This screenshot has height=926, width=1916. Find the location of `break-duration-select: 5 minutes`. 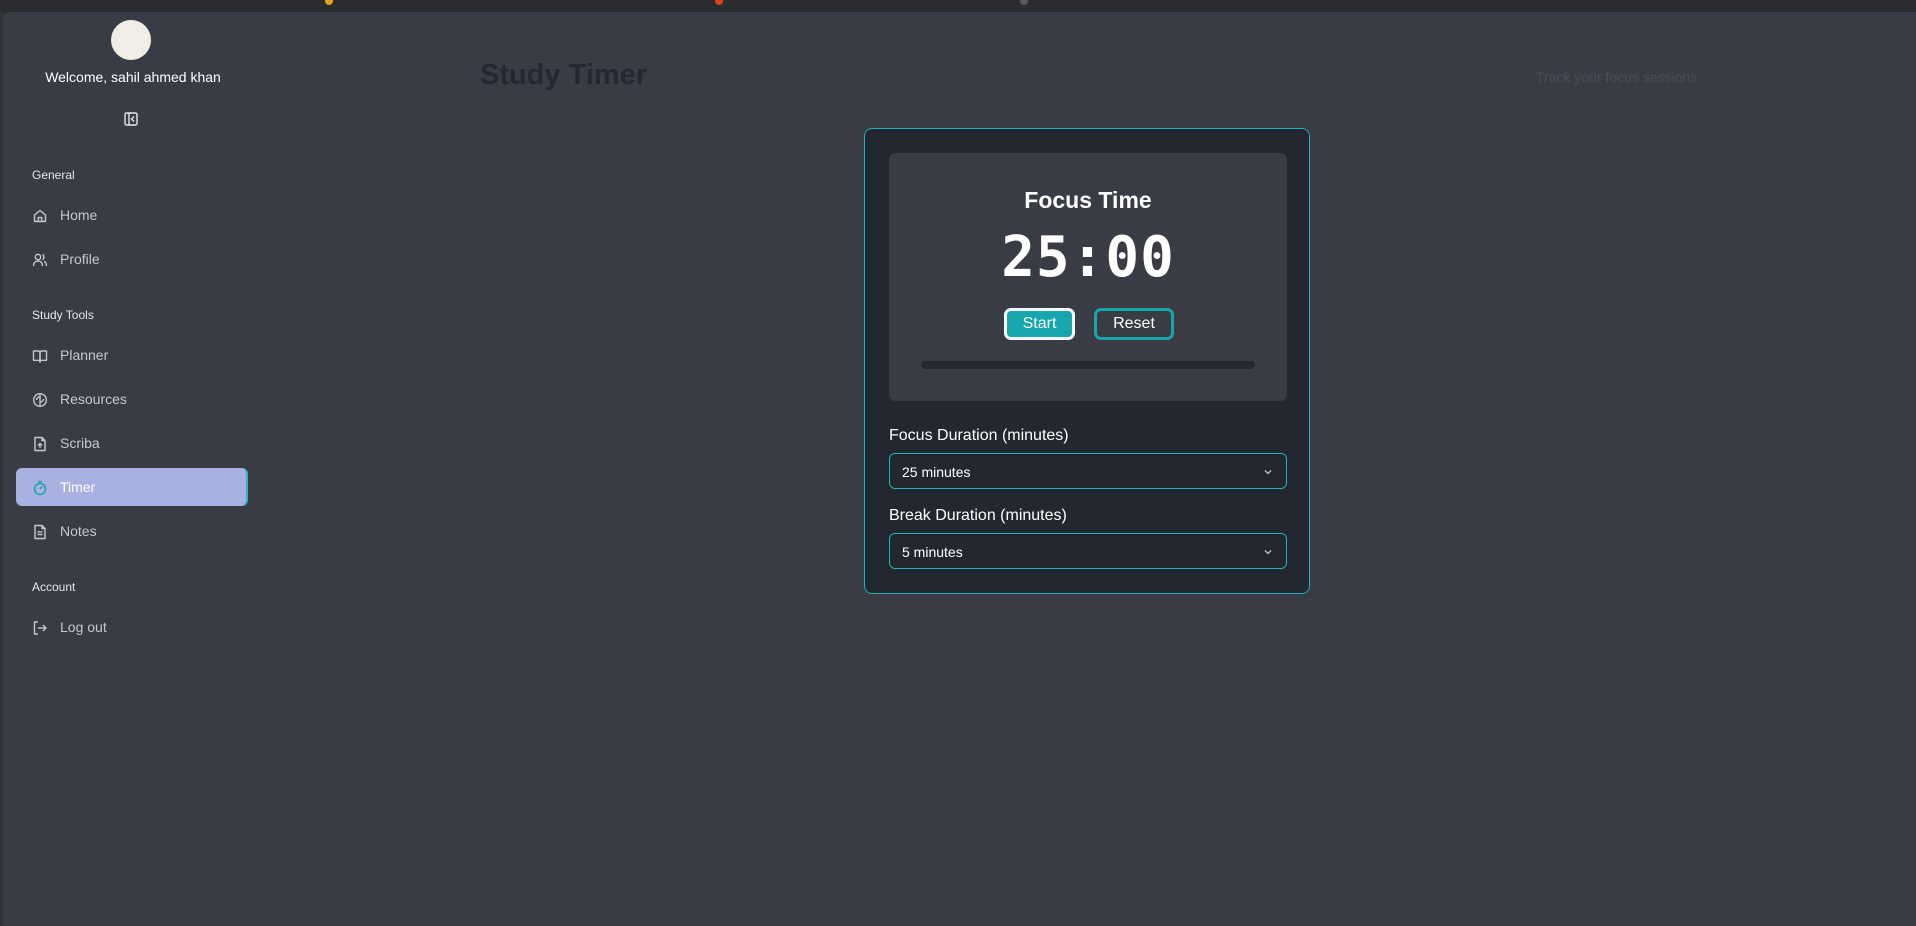

break-duration-select: 5 minutes is located at coordinates (1088, 551).